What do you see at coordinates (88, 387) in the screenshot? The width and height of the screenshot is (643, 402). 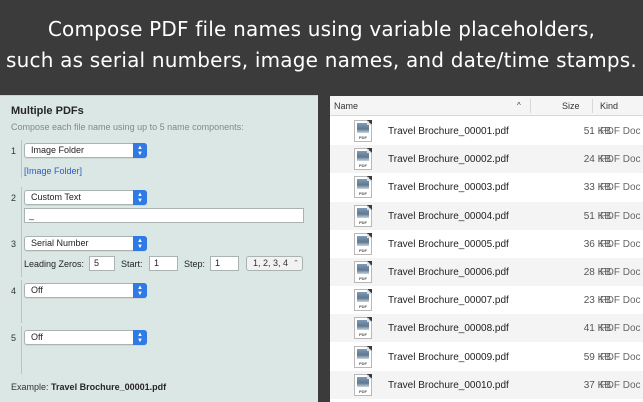 I see `example-filename: Example: Travel Brochure_00001.pdf` at bounding box center [88, 387].